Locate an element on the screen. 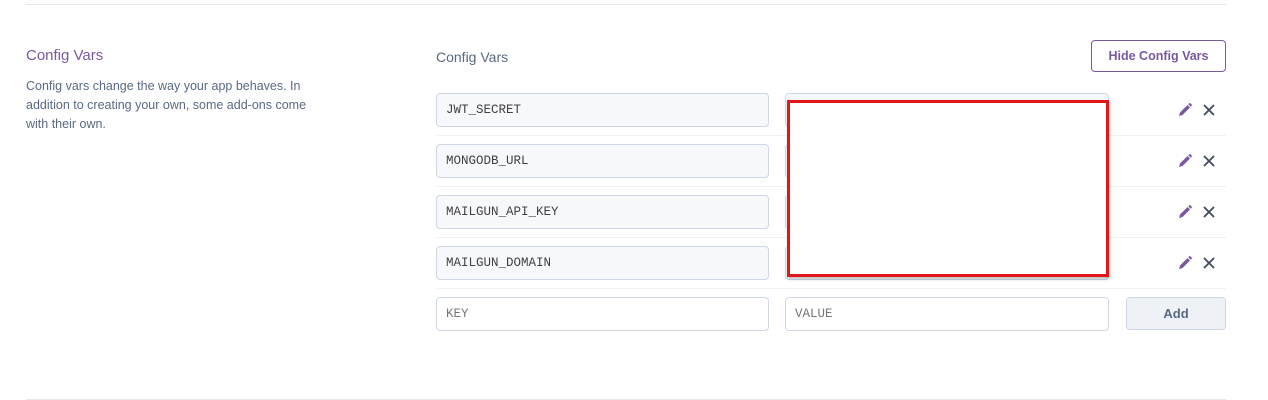 The image size is (1268, 400). top-divider is located at coordinates (626, 4).